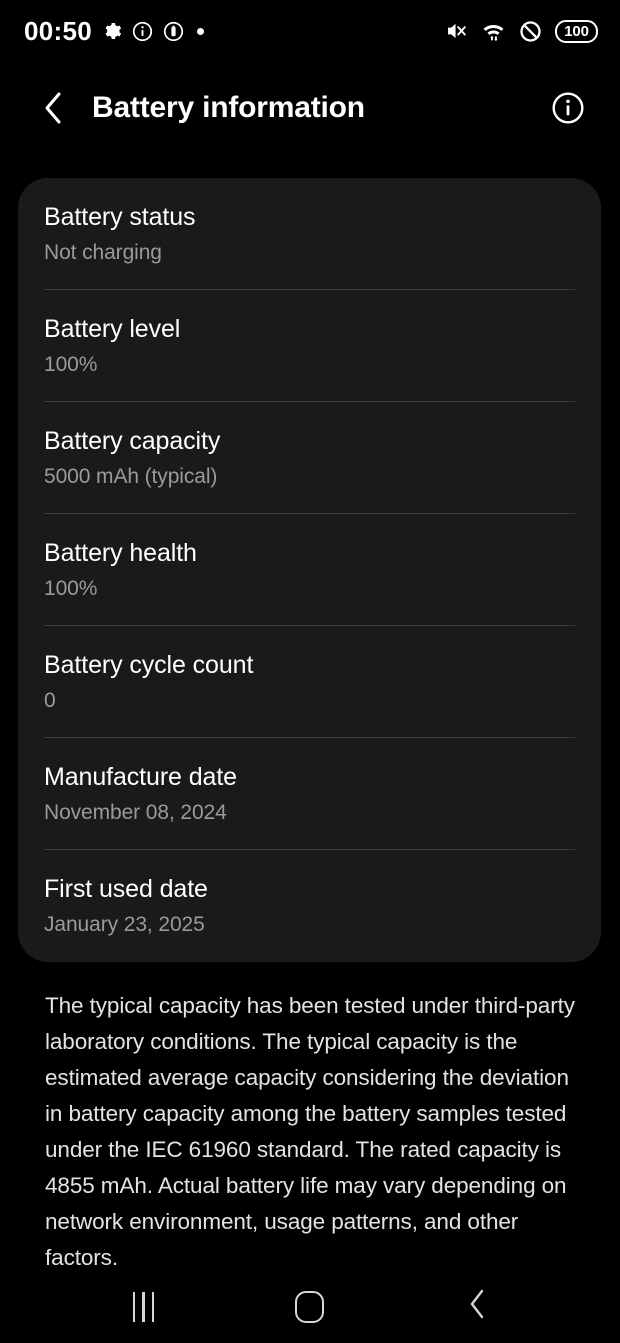  Describe the element at coordinates (493, 31) in the screenshot. I see `wifi-icon` at that location.